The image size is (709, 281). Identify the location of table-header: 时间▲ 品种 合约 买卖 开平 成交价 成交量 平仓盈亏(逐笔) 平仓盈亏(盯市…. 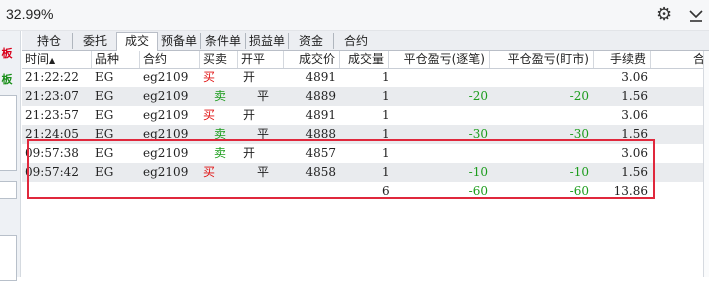
(365, 60).